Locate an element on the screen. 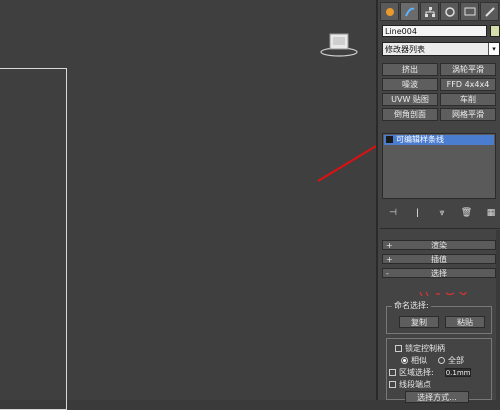  named-selections-title: 命名选择: is located at coordinates (411, 305).